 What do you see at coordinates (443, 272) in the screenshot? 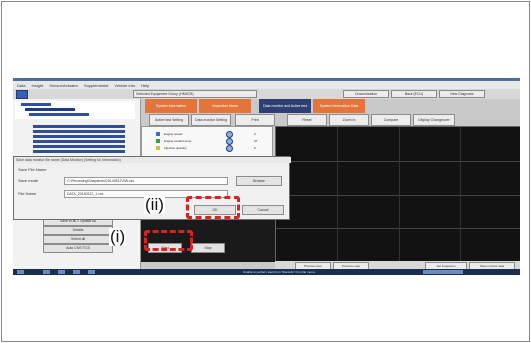
I see `tray-icons` at bounding box center [443, 272].